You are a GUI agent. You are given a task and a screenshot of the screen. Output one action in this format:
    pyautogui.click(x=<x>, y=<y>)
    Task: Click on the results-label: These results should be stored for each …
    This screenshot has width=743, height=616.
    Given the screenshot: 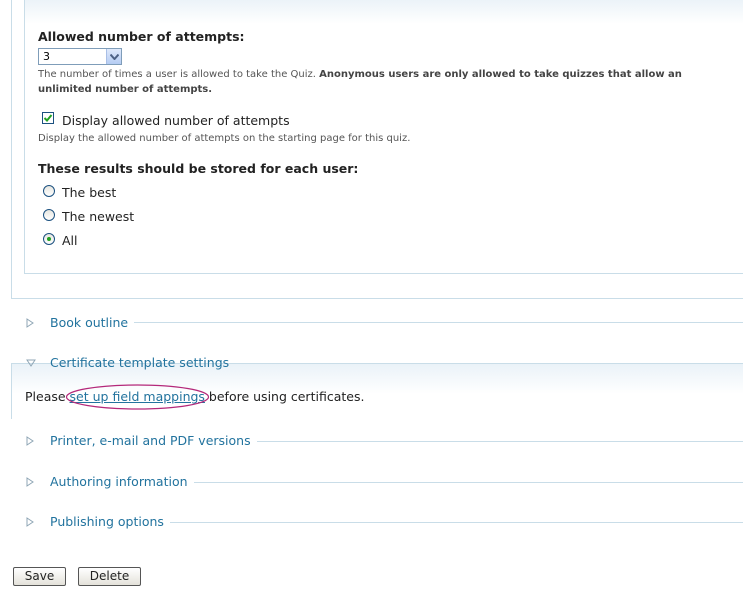 What is the action you would take?
    pyautogui.click(x=198, y=168)
    